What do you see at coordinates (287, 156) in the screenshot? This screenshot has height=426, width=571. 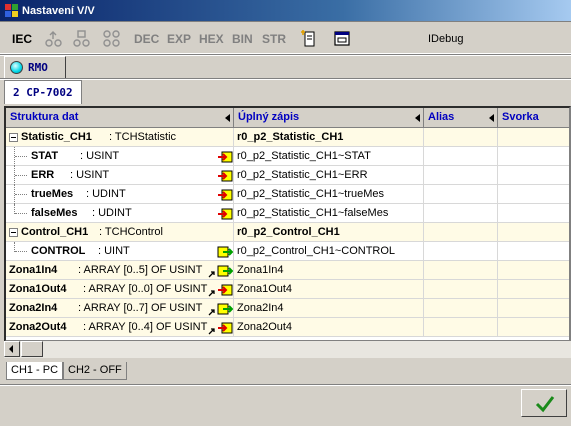 I see `table-row: STAT : USINT r0_p2_Statistic_CH1~STAT` at bounding box center [287, 156].